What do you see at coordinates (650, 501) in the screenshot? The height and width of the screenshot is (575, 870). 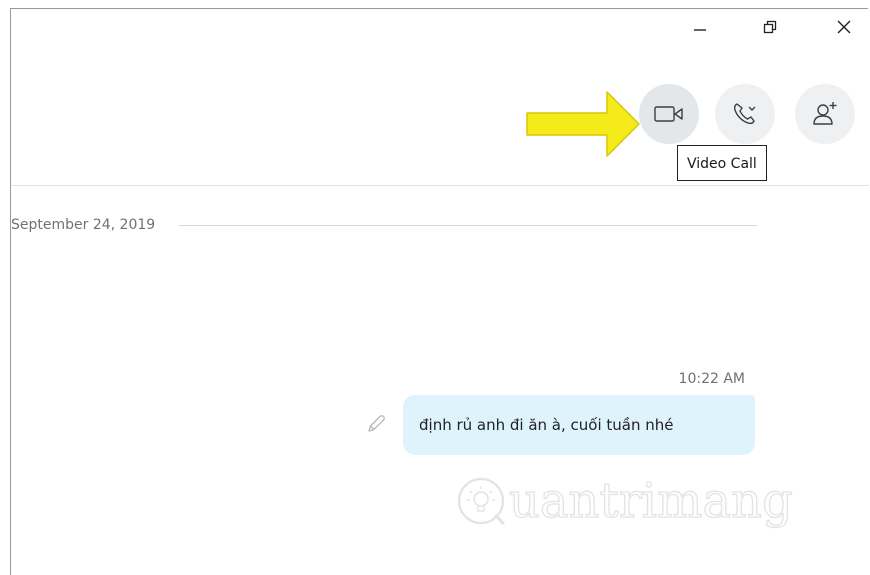 I see `watermark-text: uantrimang` at bounding box center [650, 501].